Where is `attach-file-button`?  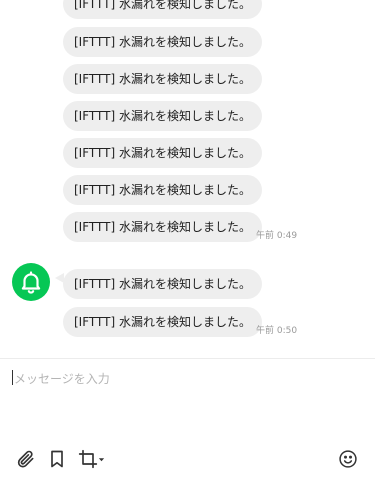 attach-file-button is located at coordinates (26, 459).